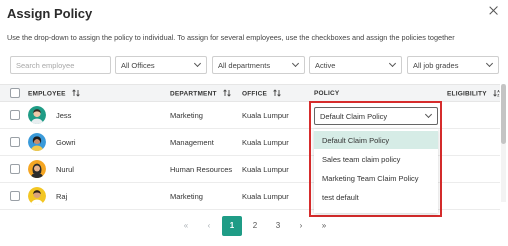 The width and height of the screenshot is (508, 246). I want to click on dialog-title: Assign Policy, so click(50, 13).